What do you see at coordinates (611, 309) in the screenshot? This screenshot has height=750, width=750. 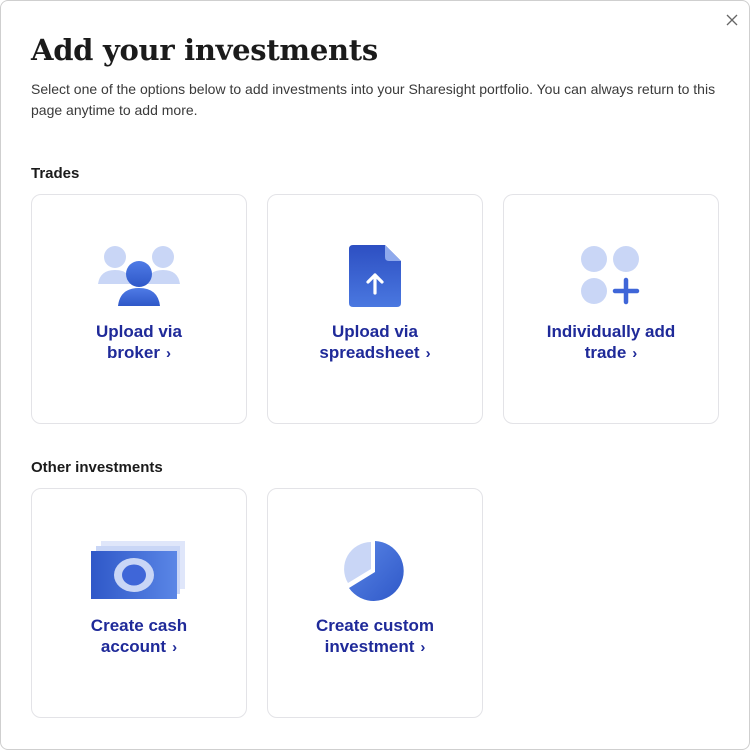 I see `individually-add-trade-card: Individually add trade ›` at bounding box center [611, 309].